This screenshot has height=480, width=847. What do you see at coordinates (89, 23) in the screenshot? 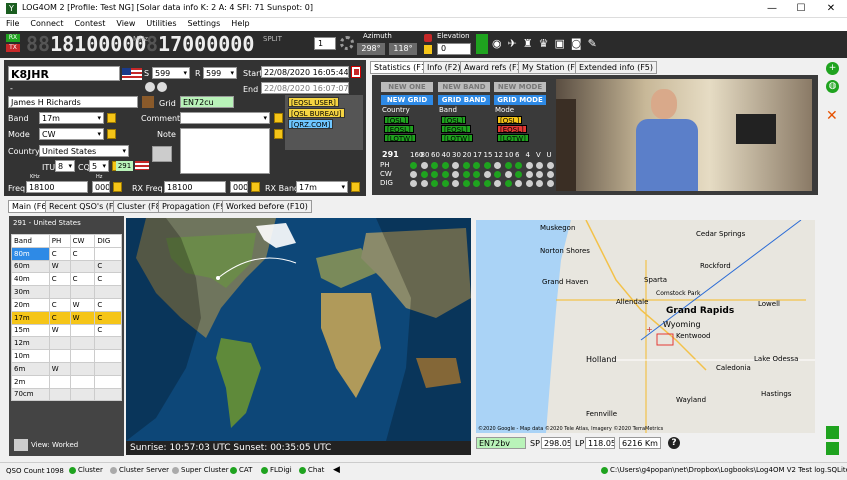
I see `menu-contest: Contest` at bounding box center [89, 23].